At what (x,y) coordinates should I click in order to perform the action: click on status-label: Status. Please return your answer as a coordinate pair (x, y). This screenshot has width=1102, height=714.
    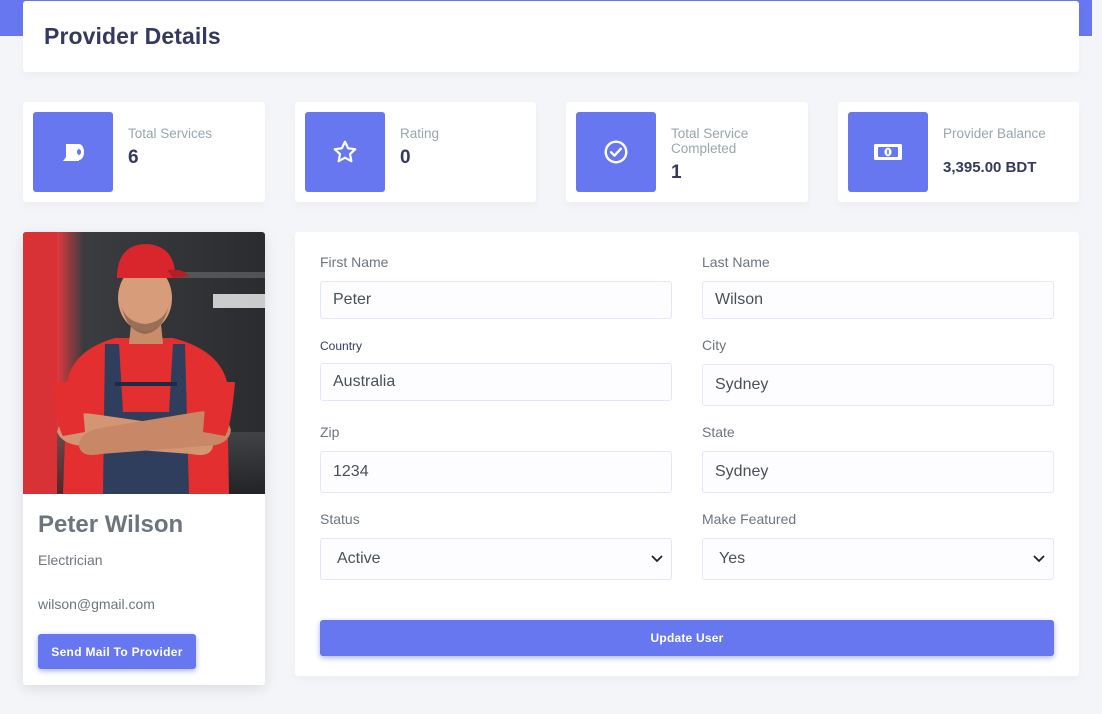
    Looking at the image, I should click on (340, 519).